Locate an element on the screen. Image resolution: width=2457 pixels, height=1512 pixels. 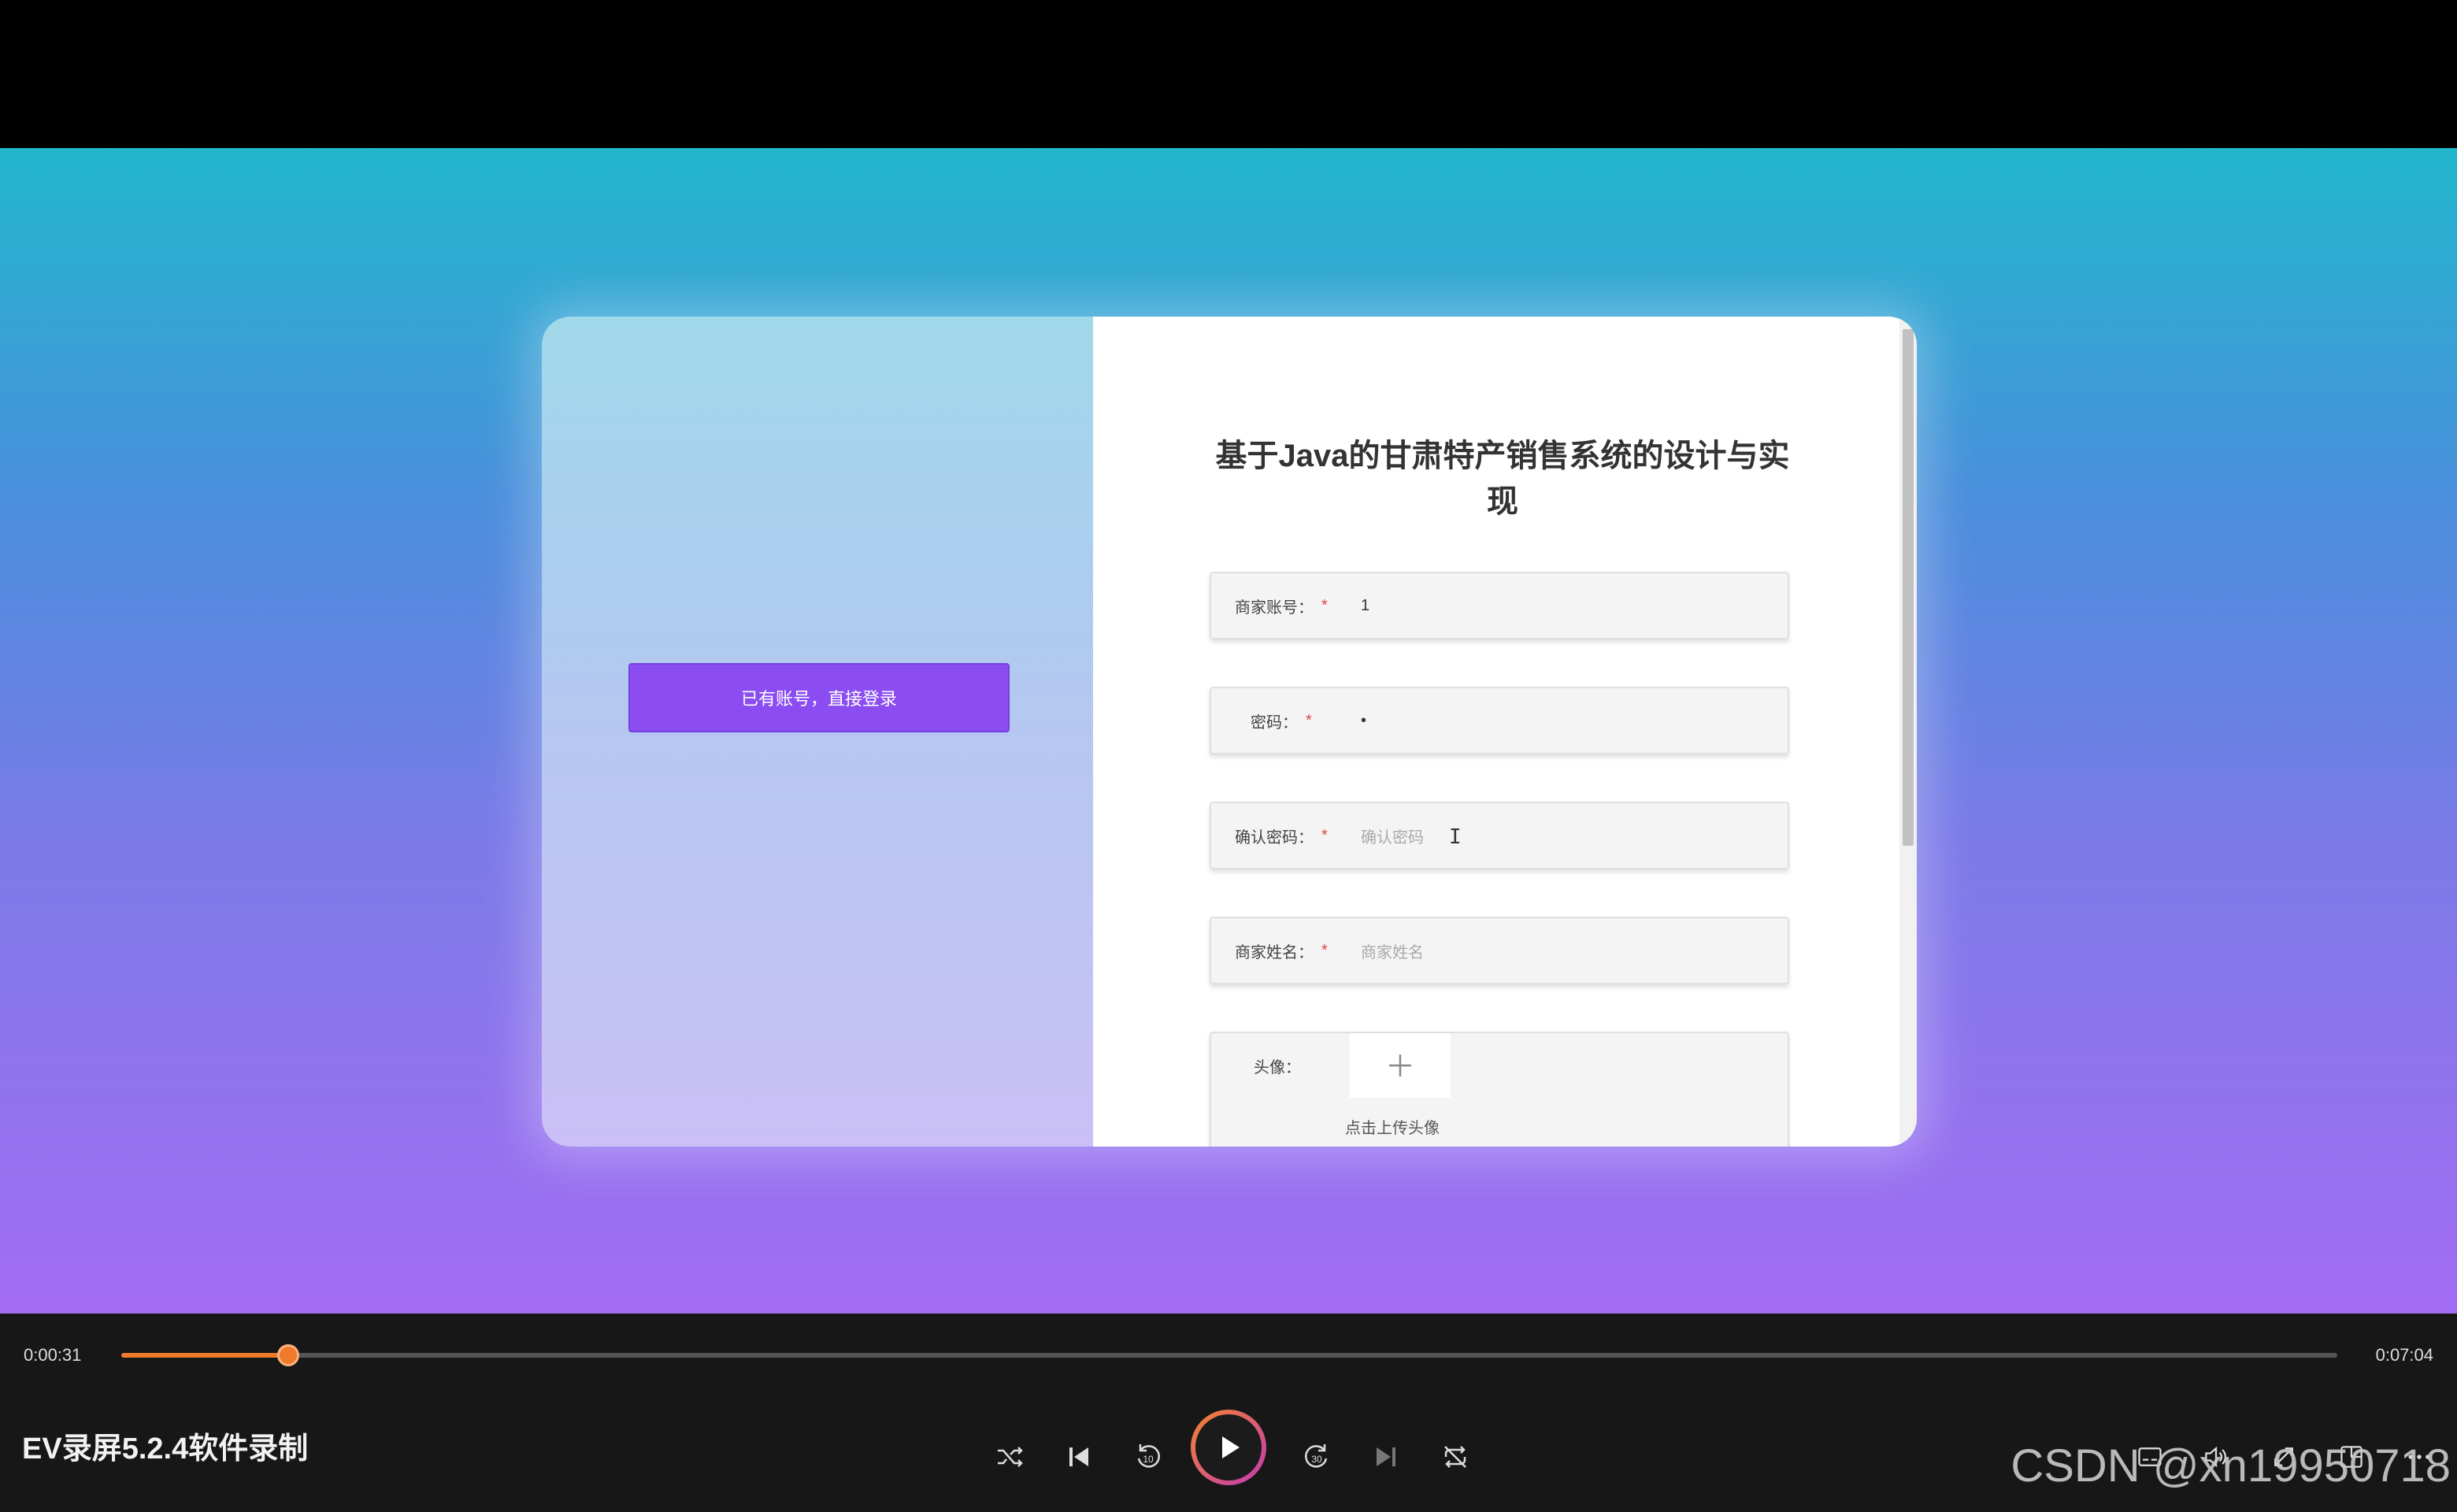
play-button is located at coordinates (1228, 1447).